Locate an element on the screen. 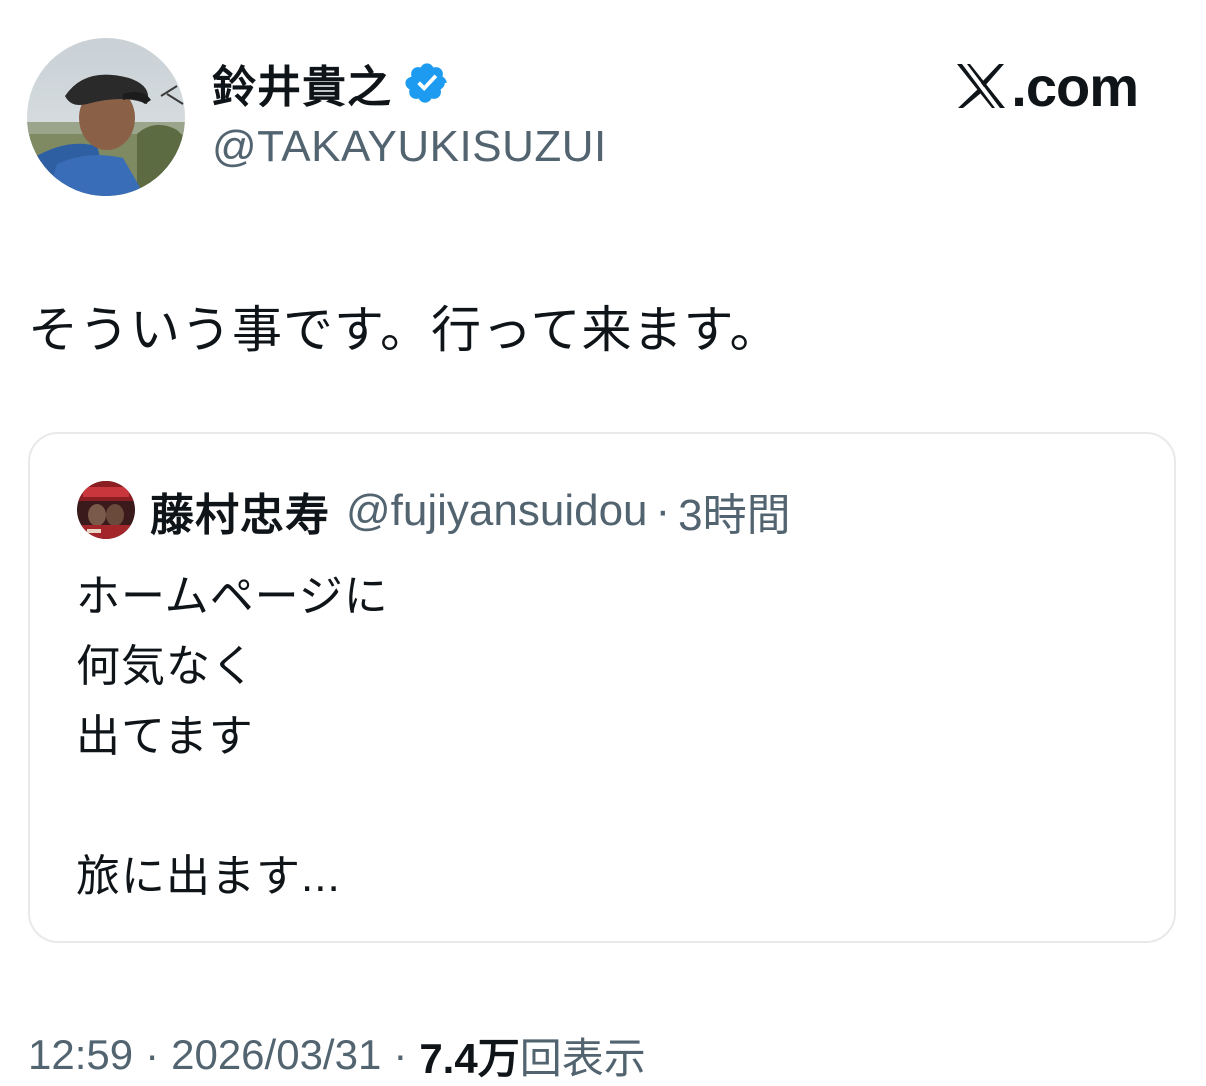 Image resolution: width=1206 pixels, height=1086 pixels. tweet-date: 2026/03/31 is located at coordinates (276, 1055).